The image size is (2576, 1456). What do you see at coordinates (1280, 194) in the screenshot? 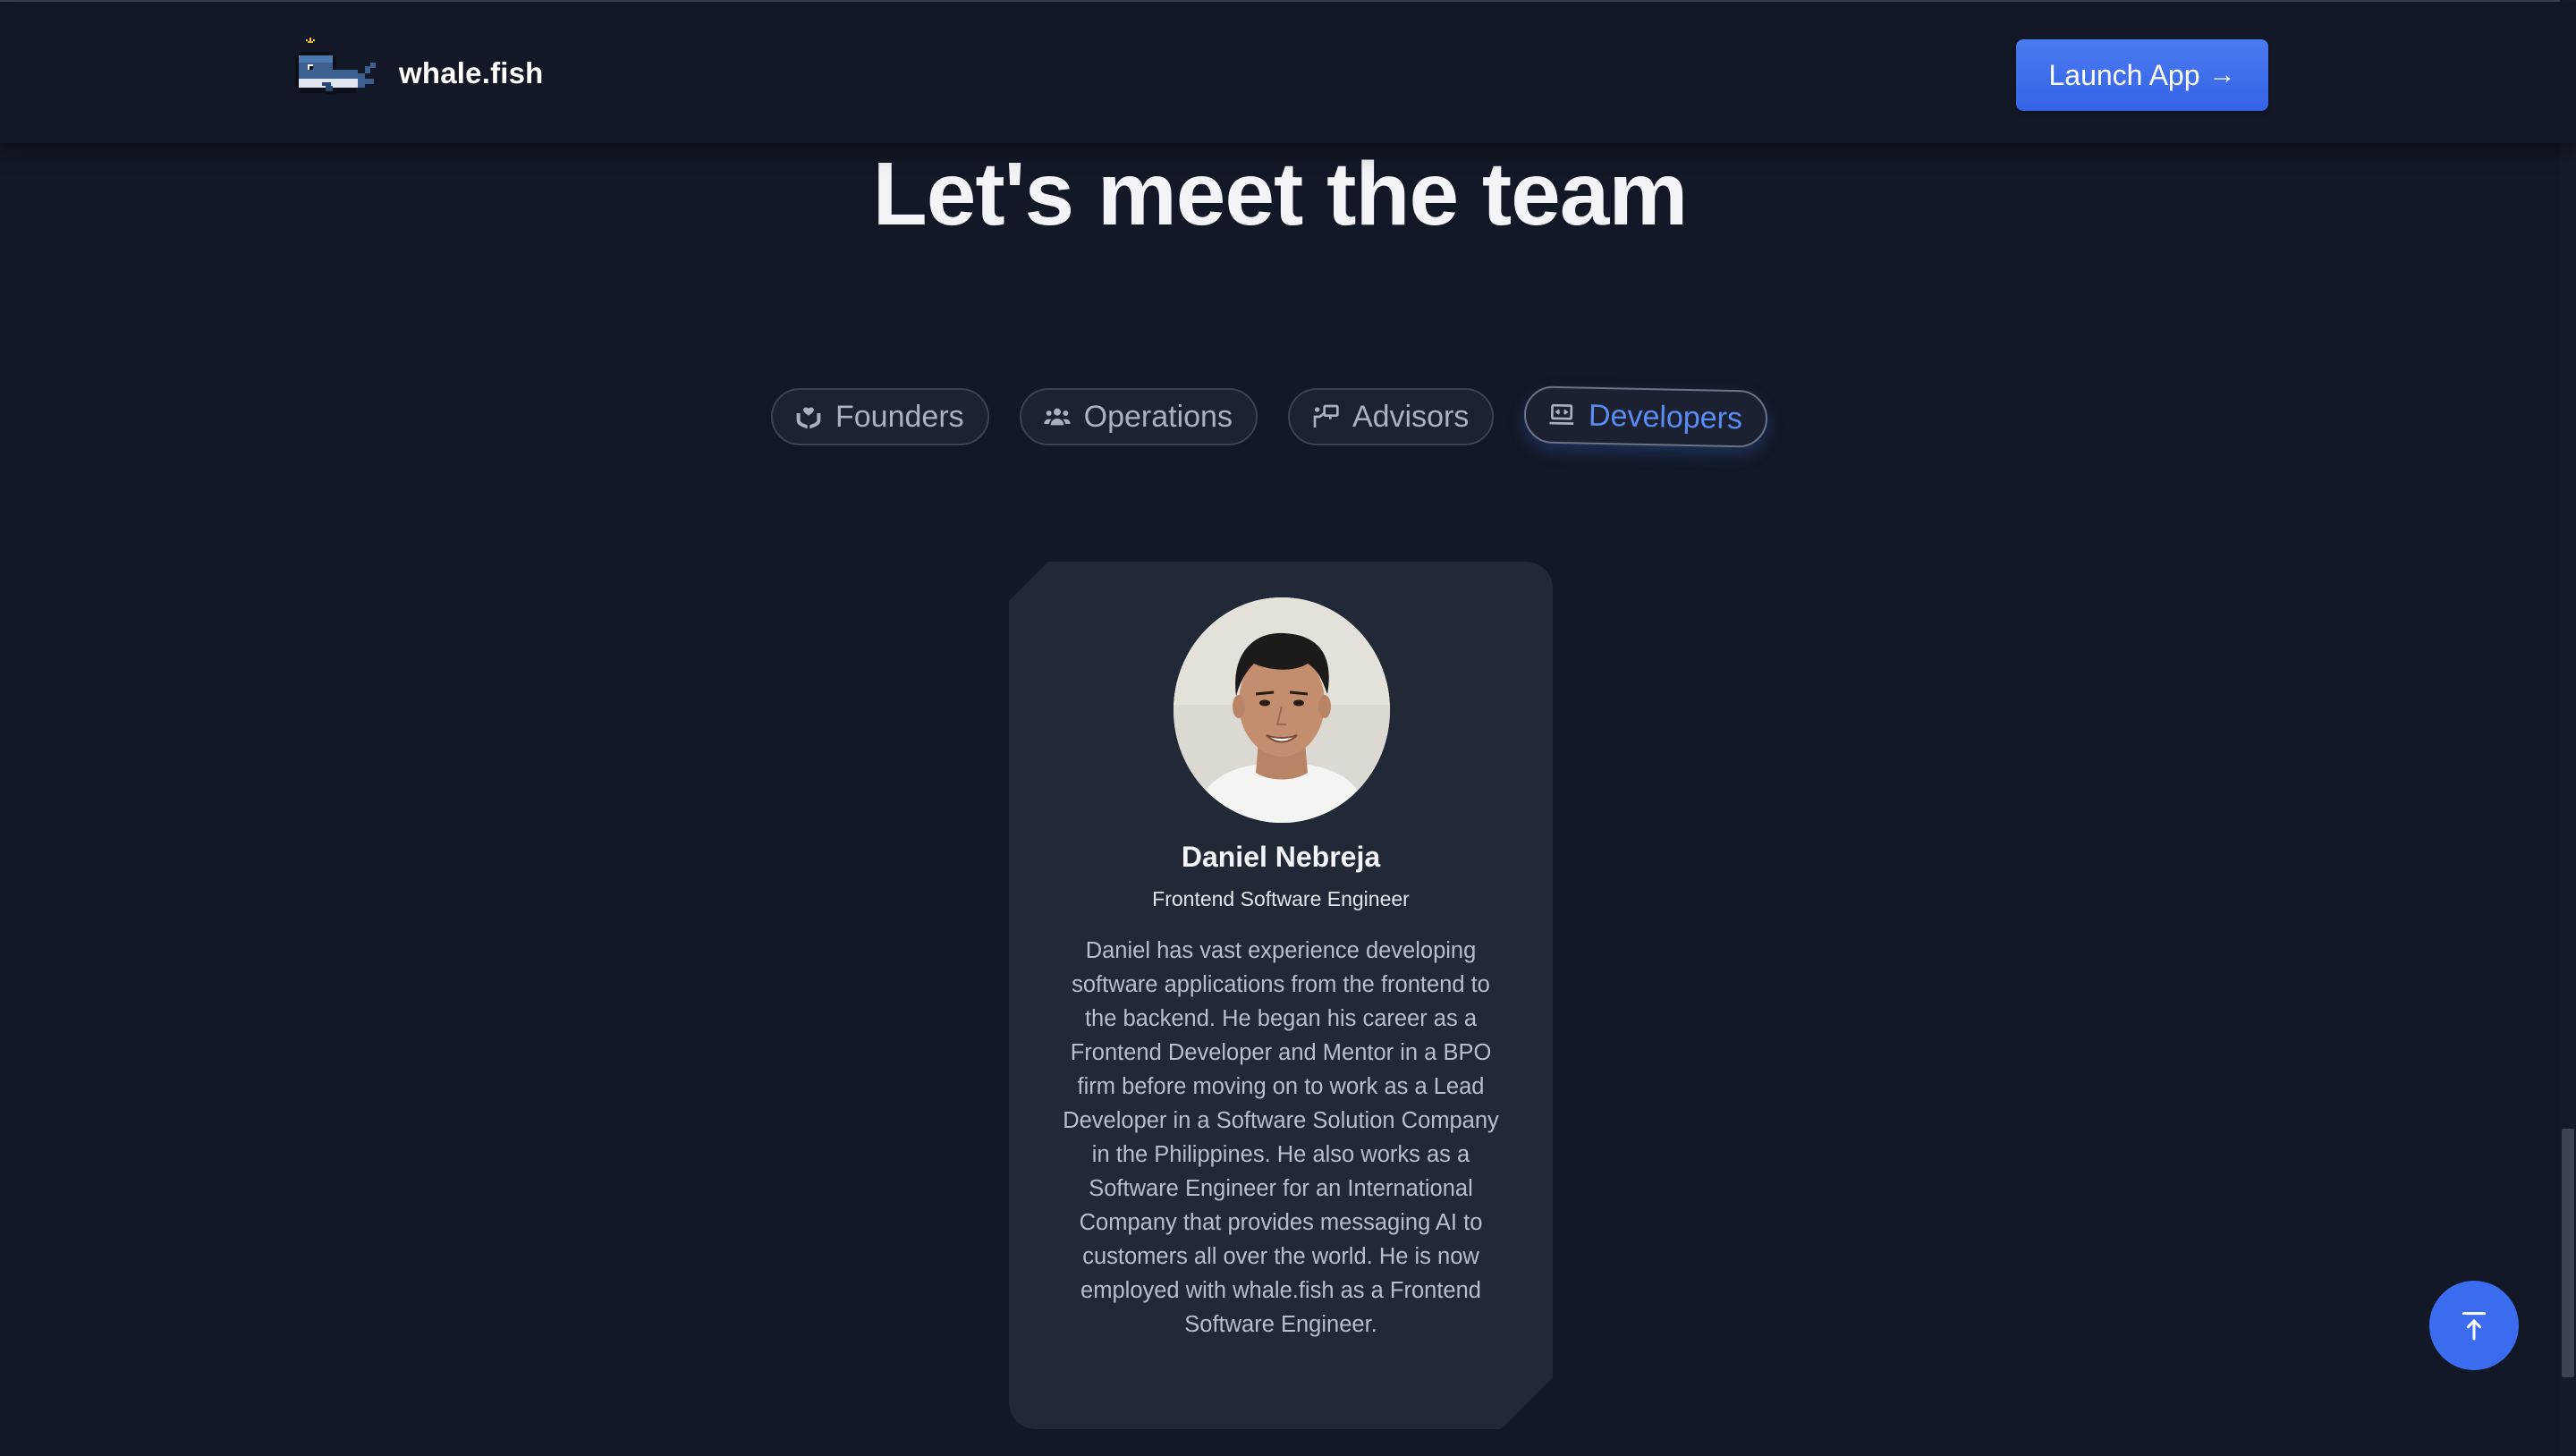
I see `page-title: Let's meet the team` at bounding box center [1280, 194].